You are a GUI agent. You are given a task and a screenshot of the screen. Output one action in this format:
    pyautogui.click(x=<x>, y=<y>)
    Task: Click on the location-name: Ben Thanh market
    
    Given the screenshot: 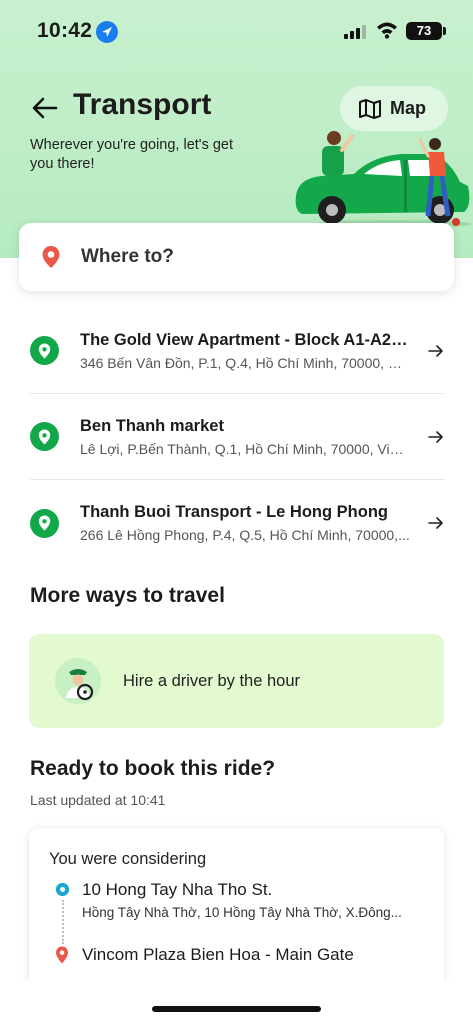 What is the action you would take?
    pyautogui.click(x=152, y=425)
    